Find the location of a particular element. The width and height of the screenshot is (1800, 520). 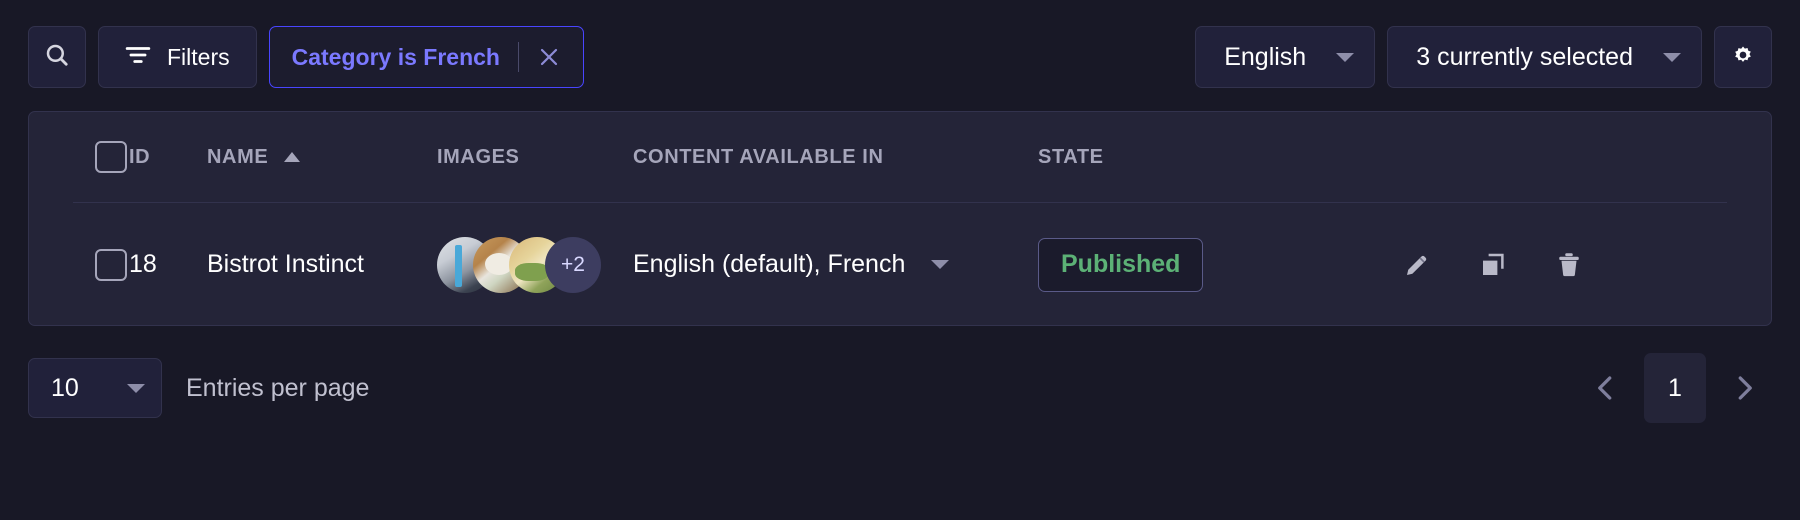

active-filter-chip: Category is French is located at coordinates (426, 57).